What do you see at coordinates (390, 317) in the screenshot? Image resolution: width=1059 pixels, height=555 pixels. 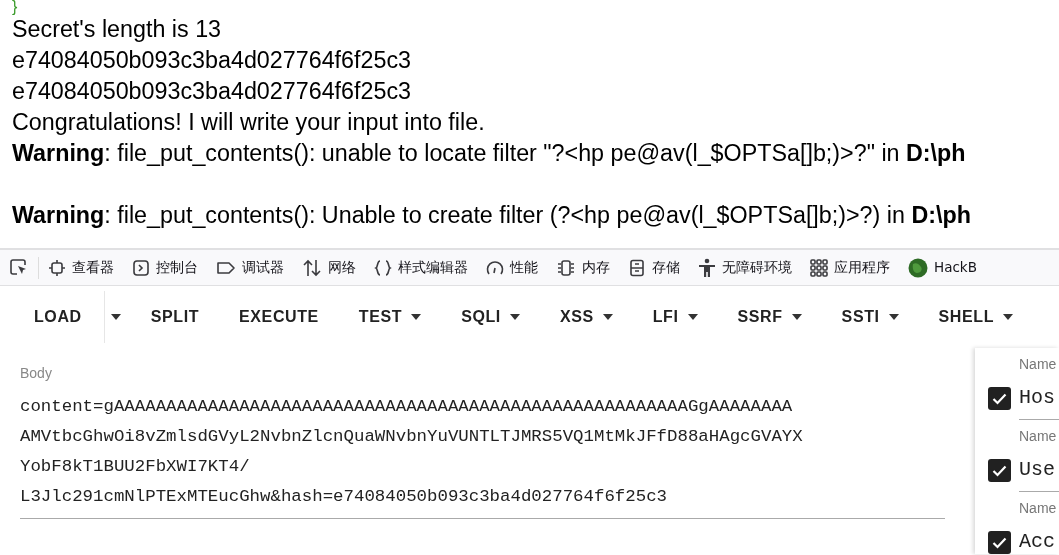 I see `dropdown-button: TEST` at bounding box center [390, 317].